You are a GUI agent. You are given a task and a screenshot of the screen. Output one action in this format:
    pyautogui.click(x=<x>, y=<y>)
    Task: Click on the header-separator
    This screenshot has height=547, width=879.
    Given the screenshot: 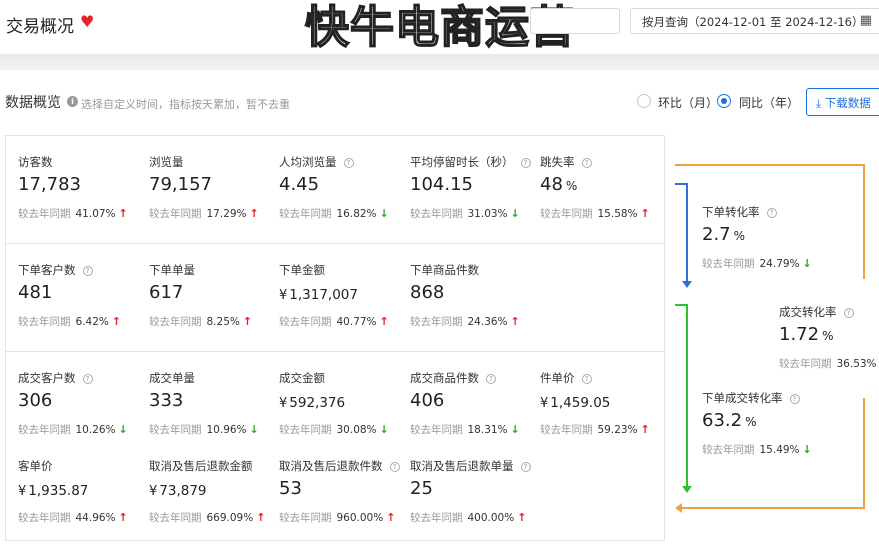 What is the action you would take?
    pyautogui.click(x=439, y=62)
    